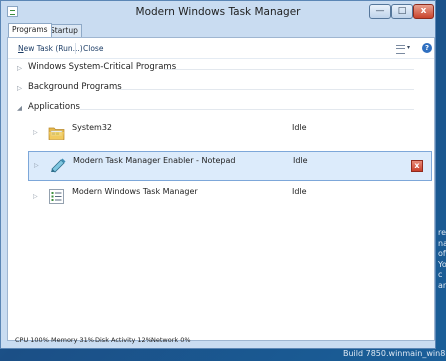 The height and width of the screenshot is (361, 446). I want to click on collapse-arrow-icon: ◢, so click(19, 108).